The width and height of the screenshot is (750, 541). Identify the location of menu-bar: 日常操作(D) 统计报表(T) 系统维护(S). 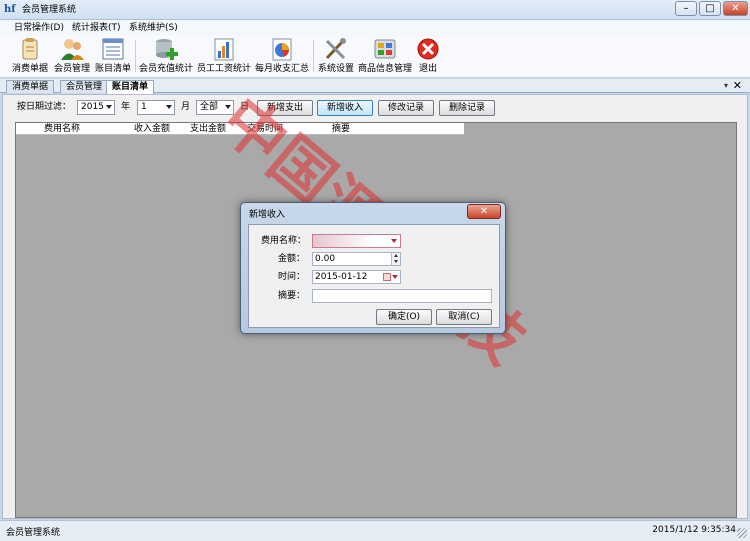
(375, 28).